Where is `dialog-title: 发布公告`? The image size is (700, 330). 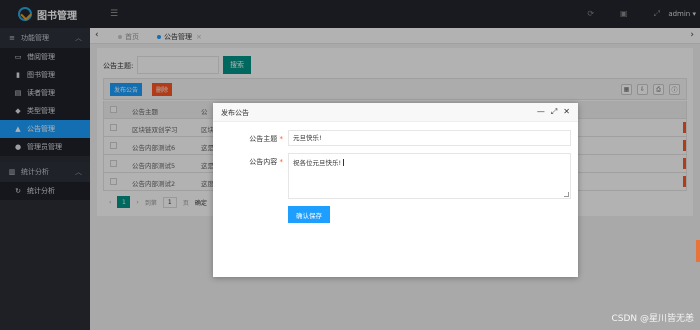
dialog-title: 发布公告 is located at coordinates (235, 113).